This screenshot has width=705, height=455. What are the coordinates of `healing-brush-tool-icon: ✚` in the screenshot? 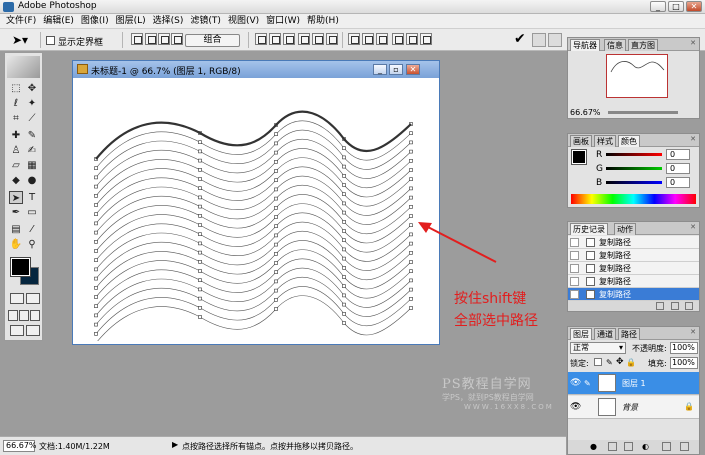 It's located at (16, 135).